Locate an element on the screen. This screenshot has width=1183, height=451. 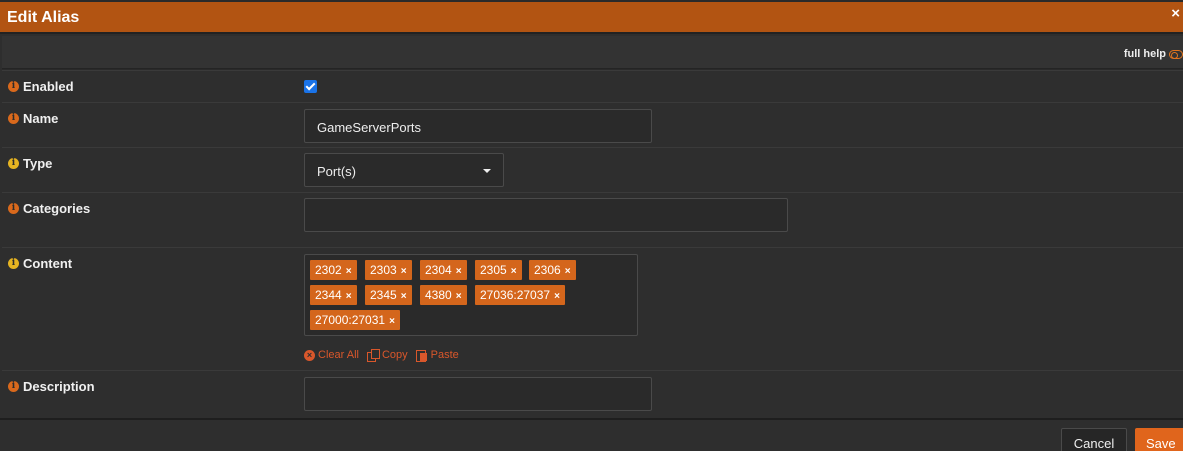
row-description: i Description is located at coordinates (592, 393).